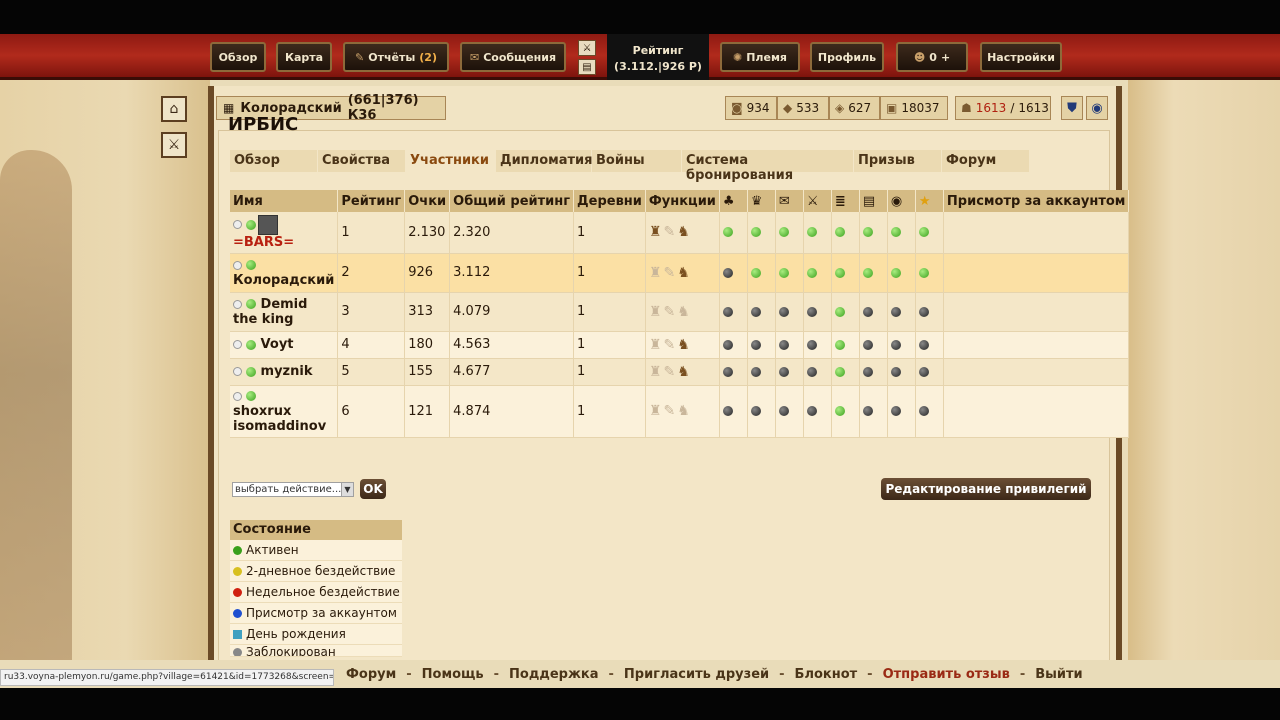 This screenshot has height=720, width=1280. I want to click on col-villages: Деревни, so click(609, 201).